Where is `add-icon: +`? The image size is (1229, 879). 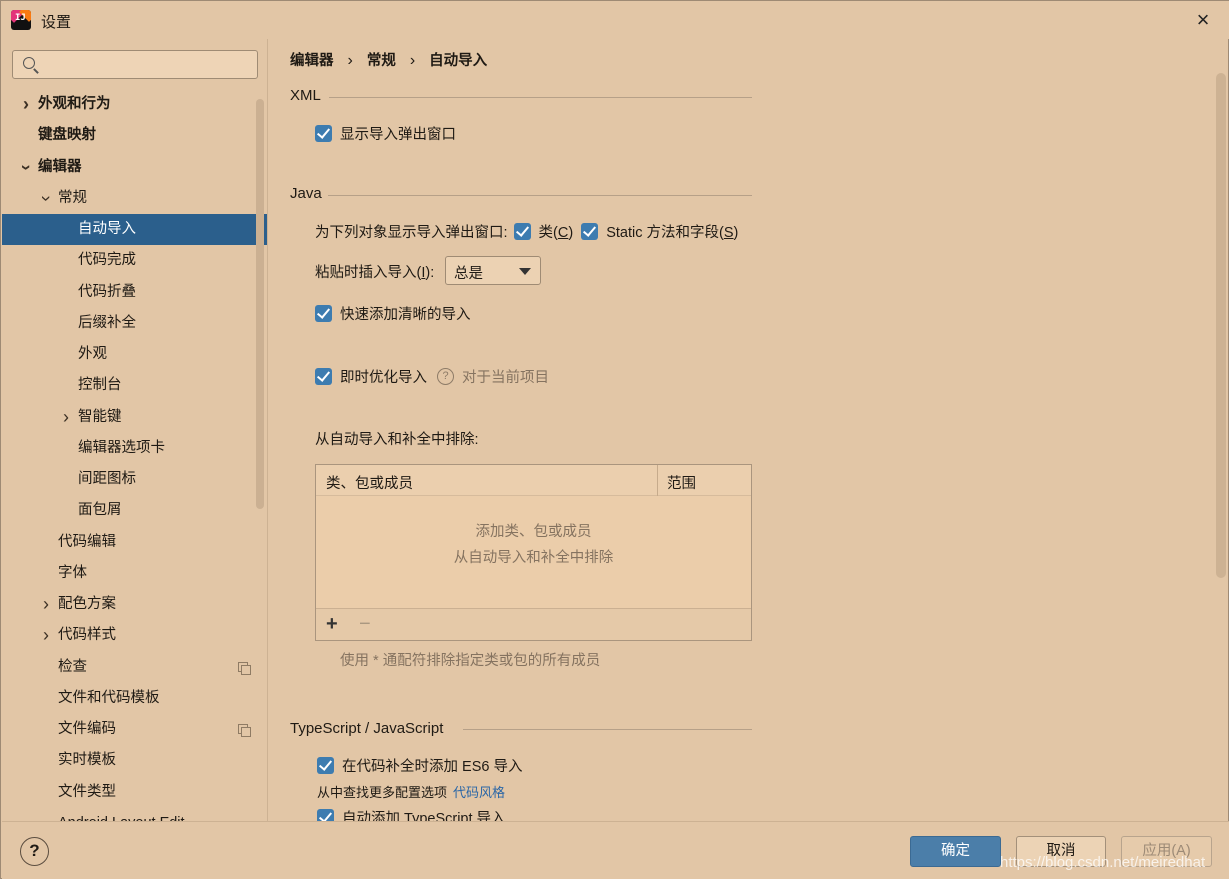
add-icon: + is located at coordinates (332, 624).